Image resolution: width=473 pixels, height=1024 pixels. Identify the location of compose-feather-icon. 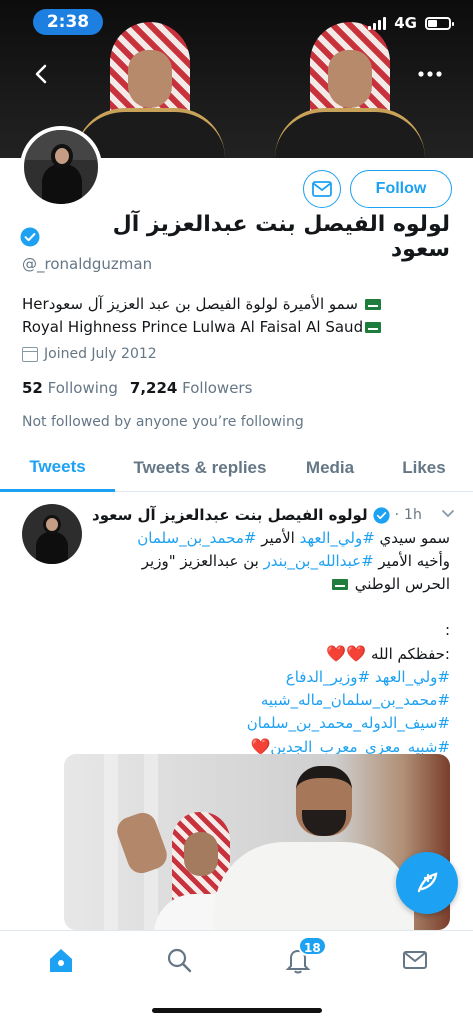
(427, 882).